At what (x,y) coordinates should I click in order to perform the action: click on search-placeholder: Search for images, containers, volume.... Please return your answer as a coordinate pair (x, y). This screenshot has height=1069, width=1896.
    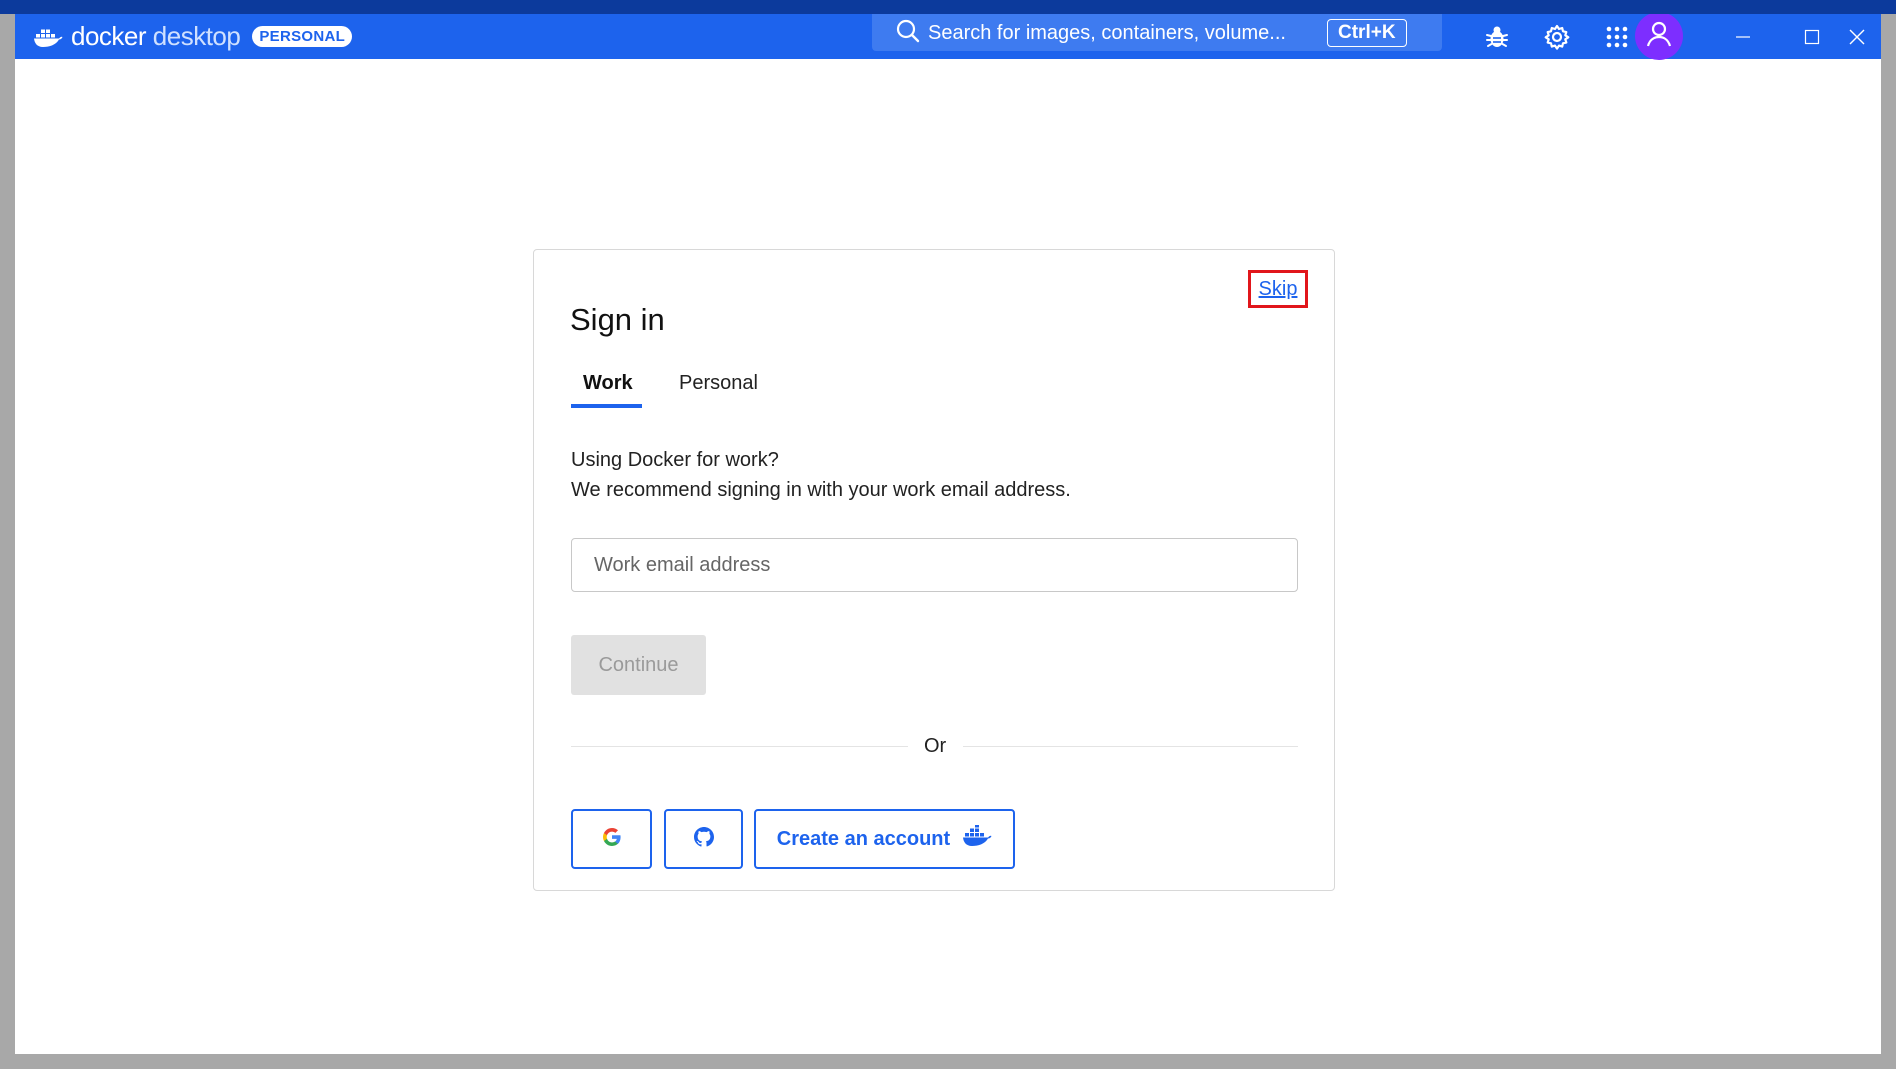
    Looking at the image, I should click on (1107, 32).